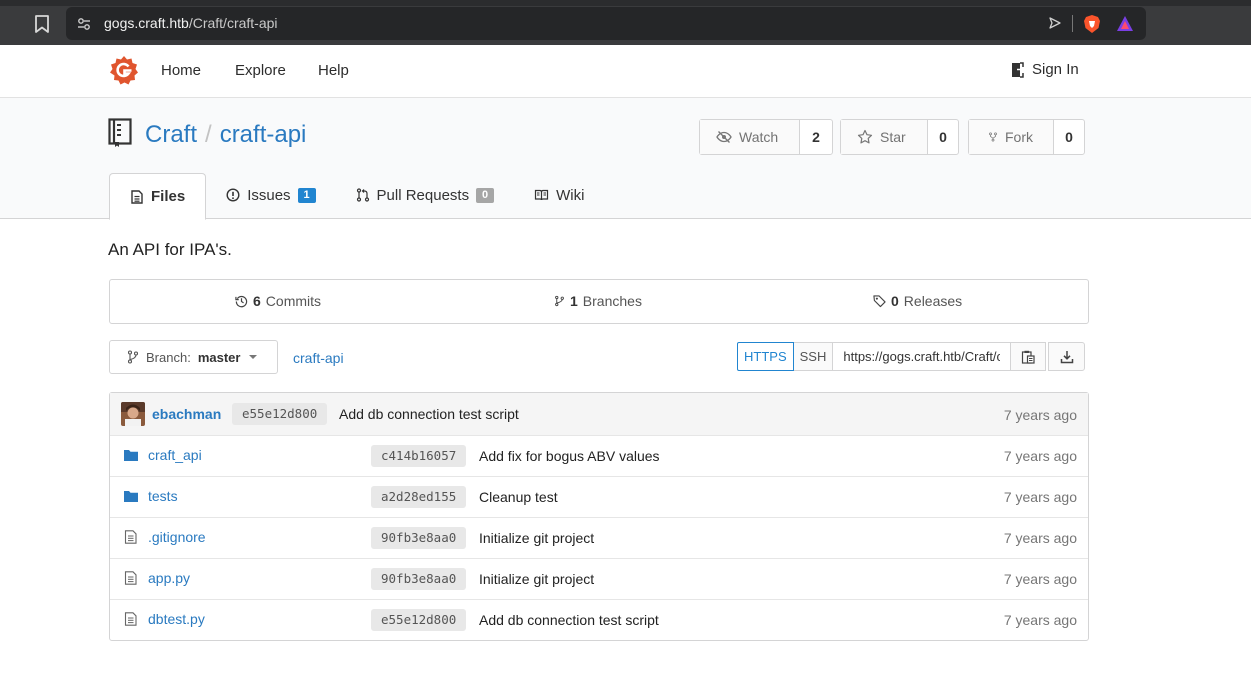  Describe the element at coordinates (1072, 23) in the screenshot. I see `toolbar-divider` at that location.